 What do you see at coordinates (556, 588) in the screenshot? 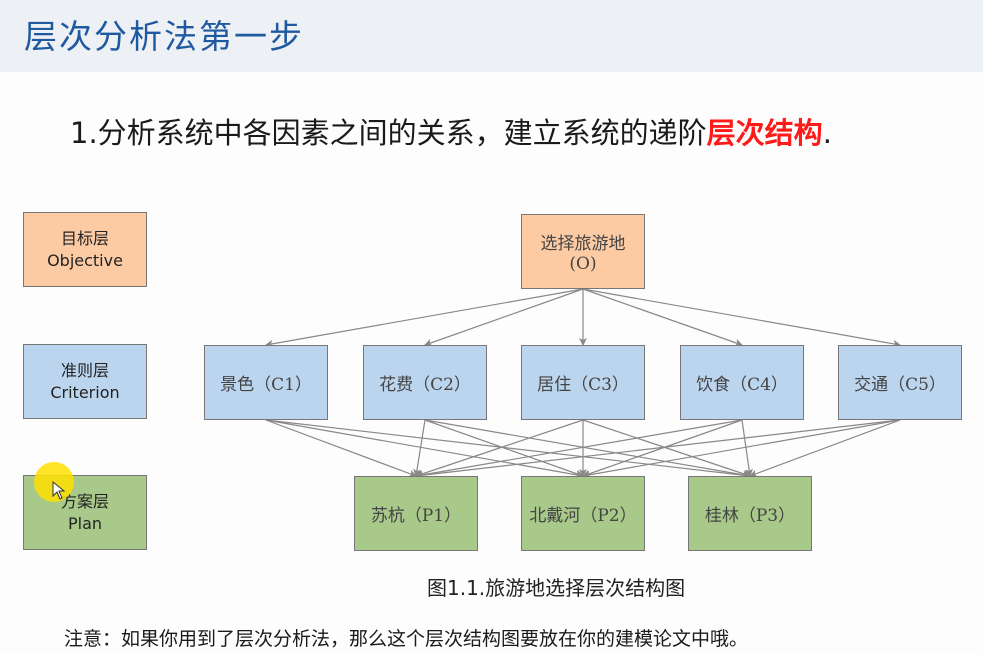
I see `figure-caption: 图1.1.旅游地选择层次结构图` at bounding box center [556, 588].